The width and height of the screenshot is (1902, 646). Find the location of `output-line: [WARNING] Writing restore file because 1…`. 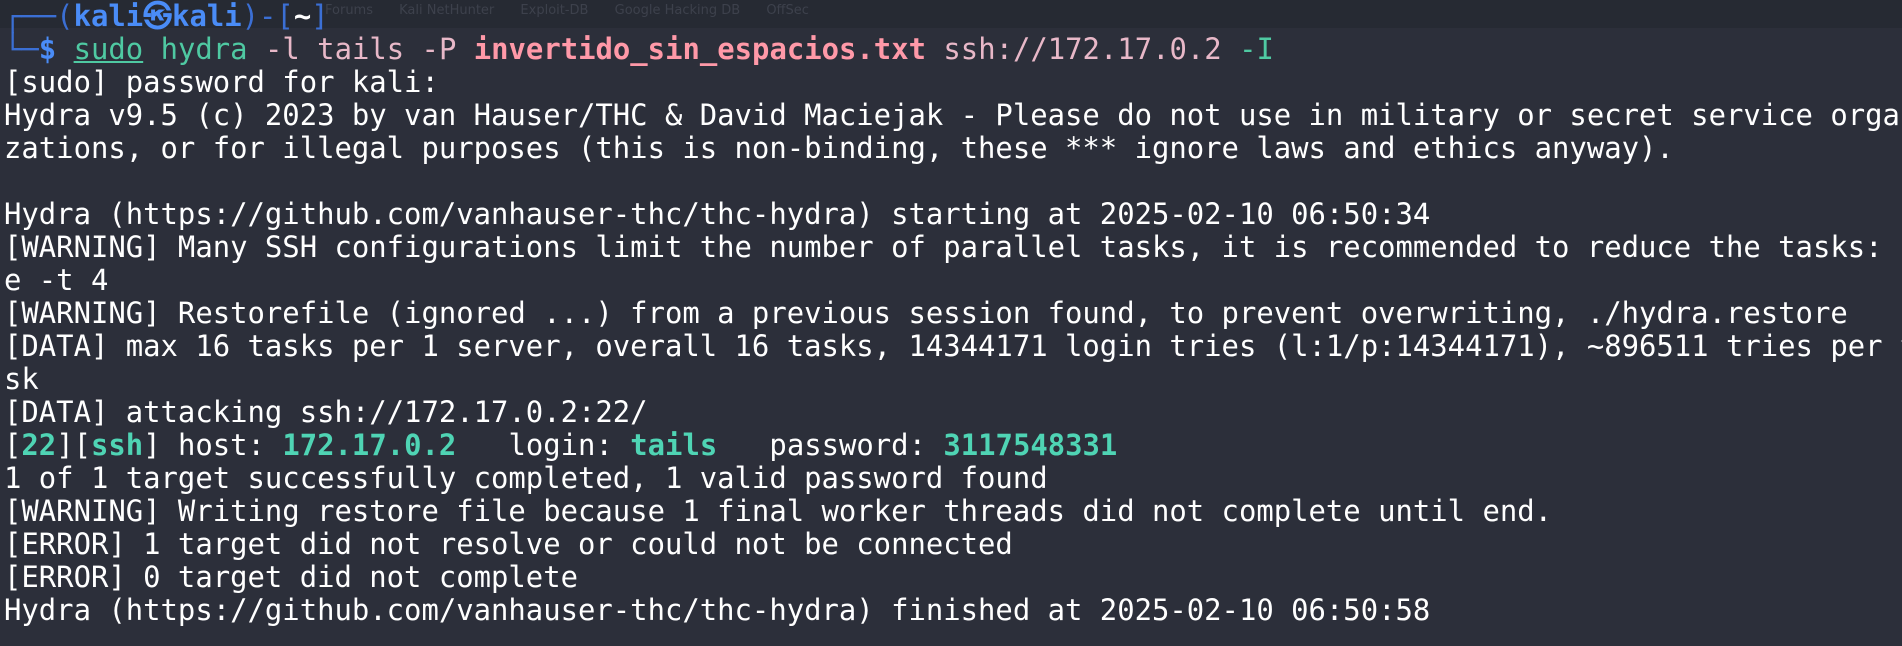

output-line: [WARNING] Writing restore file because 1… is located at coordinates (778, 511).